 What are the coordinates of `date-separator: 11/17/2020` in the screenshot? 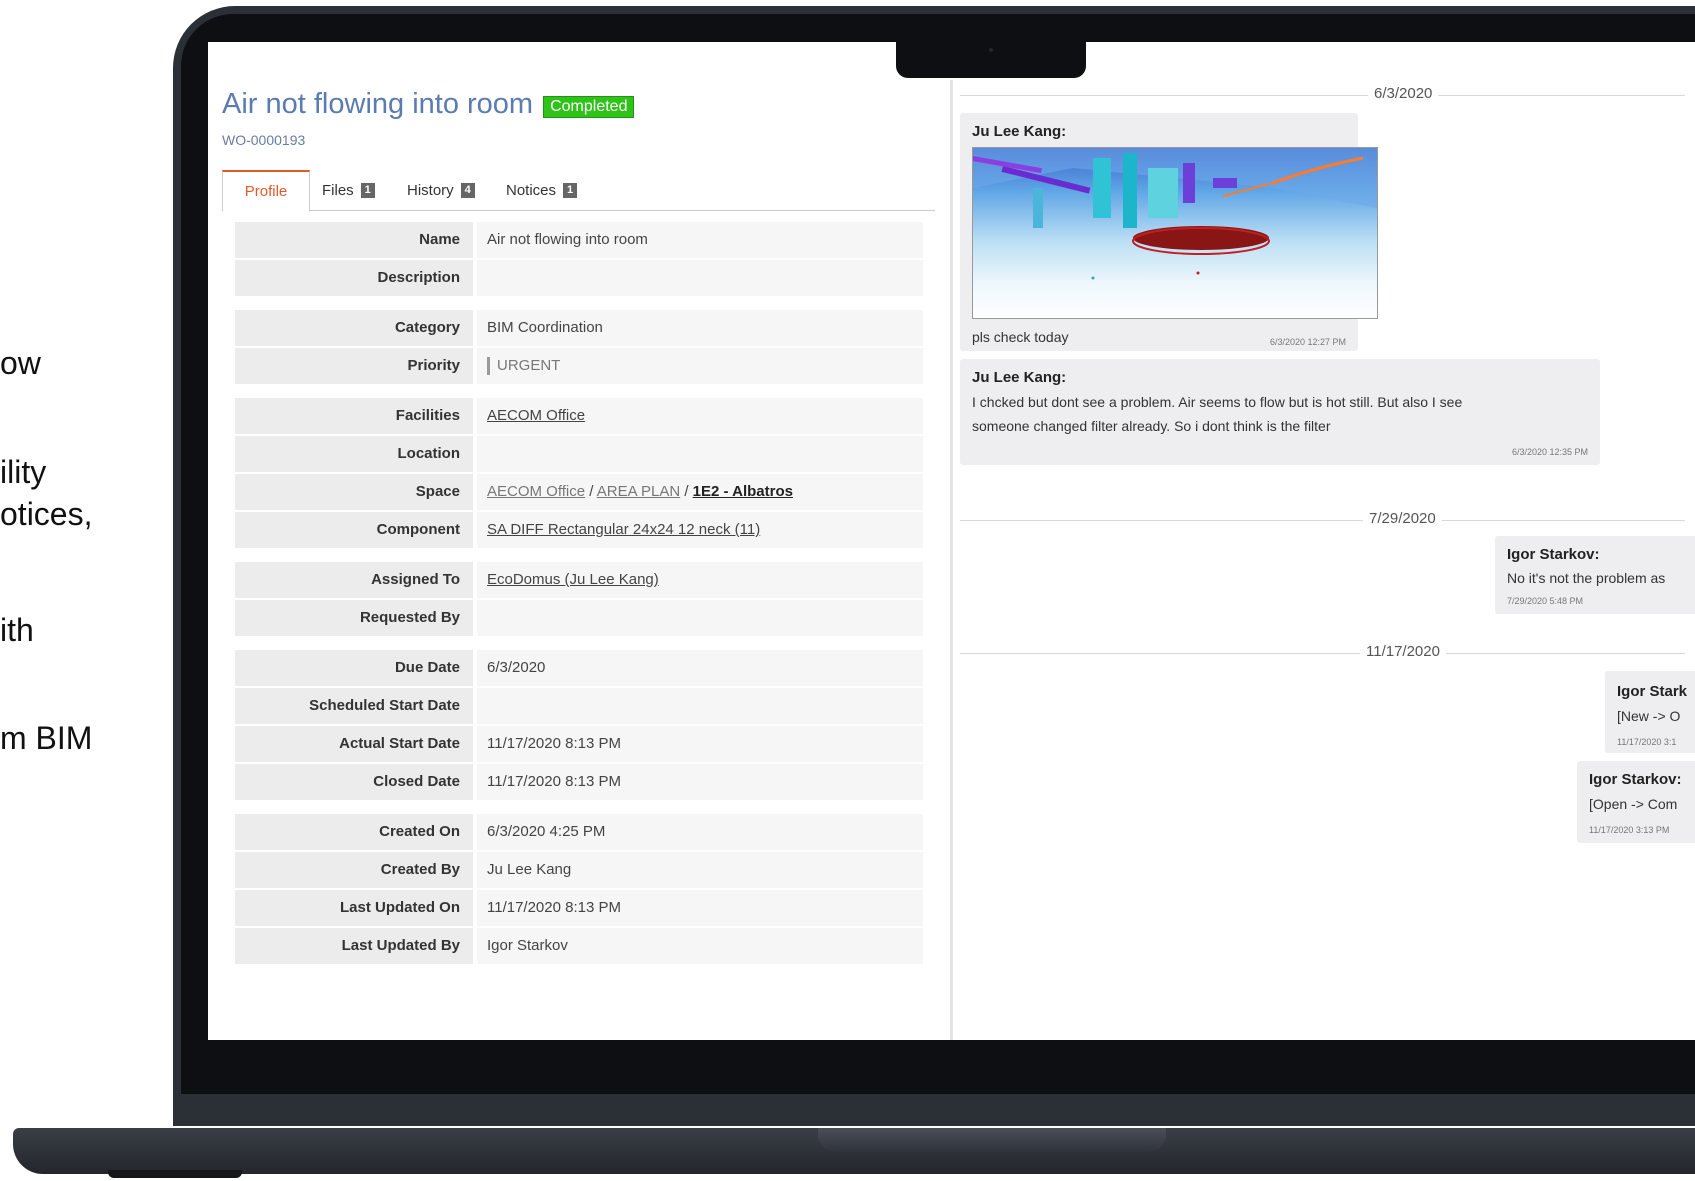 It's located at (1327, 653).